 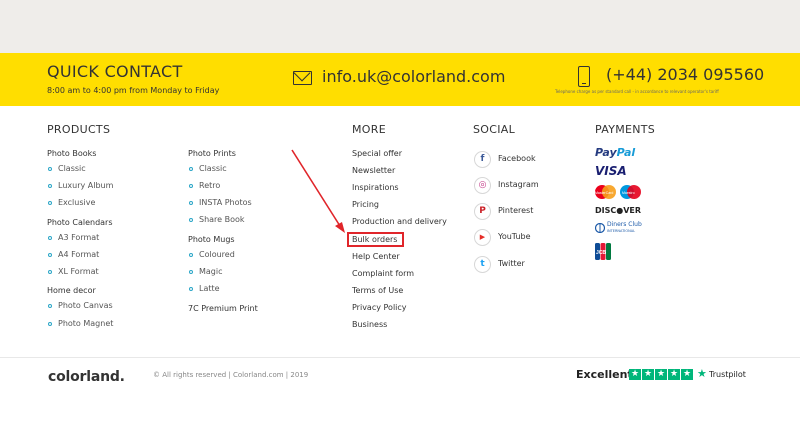 I want to click on discover-logo: DISC●VER, so click(x=618, y=210).